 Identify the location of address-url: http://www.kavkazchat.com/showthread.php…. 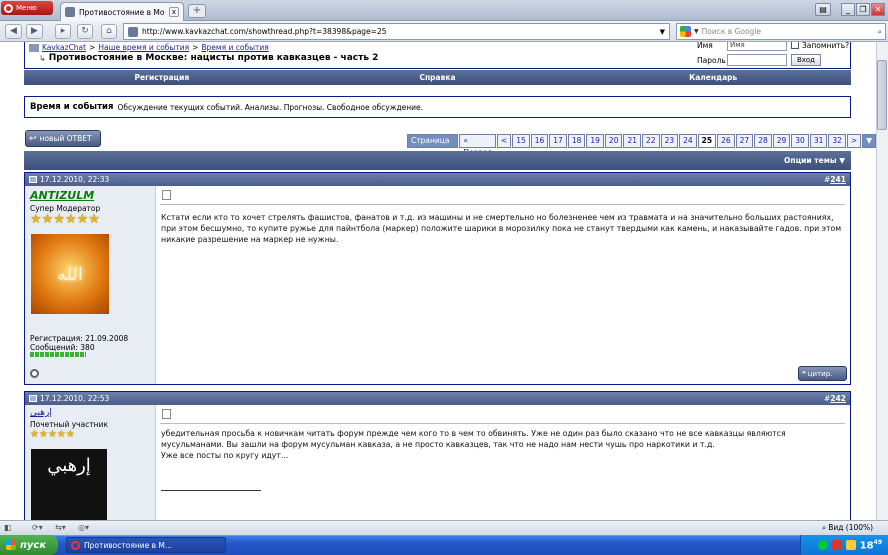
(399, 31).